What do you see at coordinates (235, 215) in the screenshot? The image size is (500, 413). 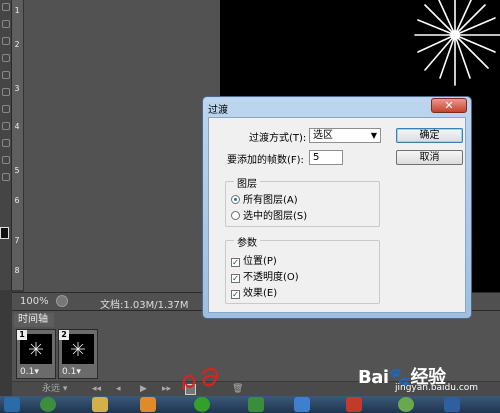 I see `radio-unselected-icon` at bounding box center [235, 215].